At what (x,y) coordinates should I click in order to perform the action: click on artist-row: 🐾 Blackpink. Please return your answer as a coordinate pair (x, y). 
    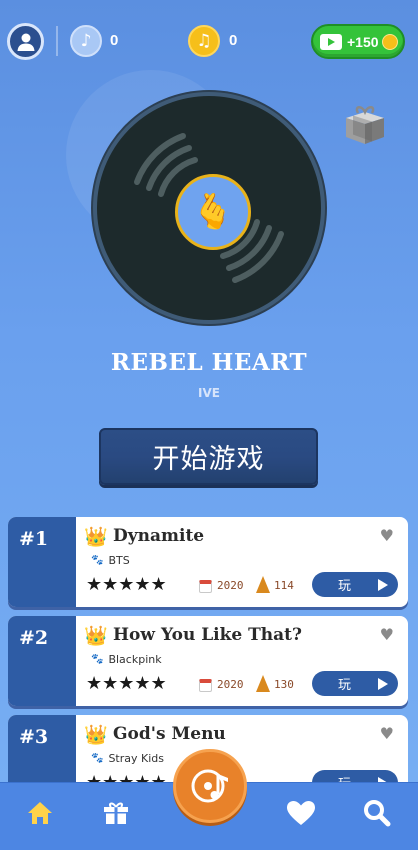
    Looking at the image, I should click on (126, 659).